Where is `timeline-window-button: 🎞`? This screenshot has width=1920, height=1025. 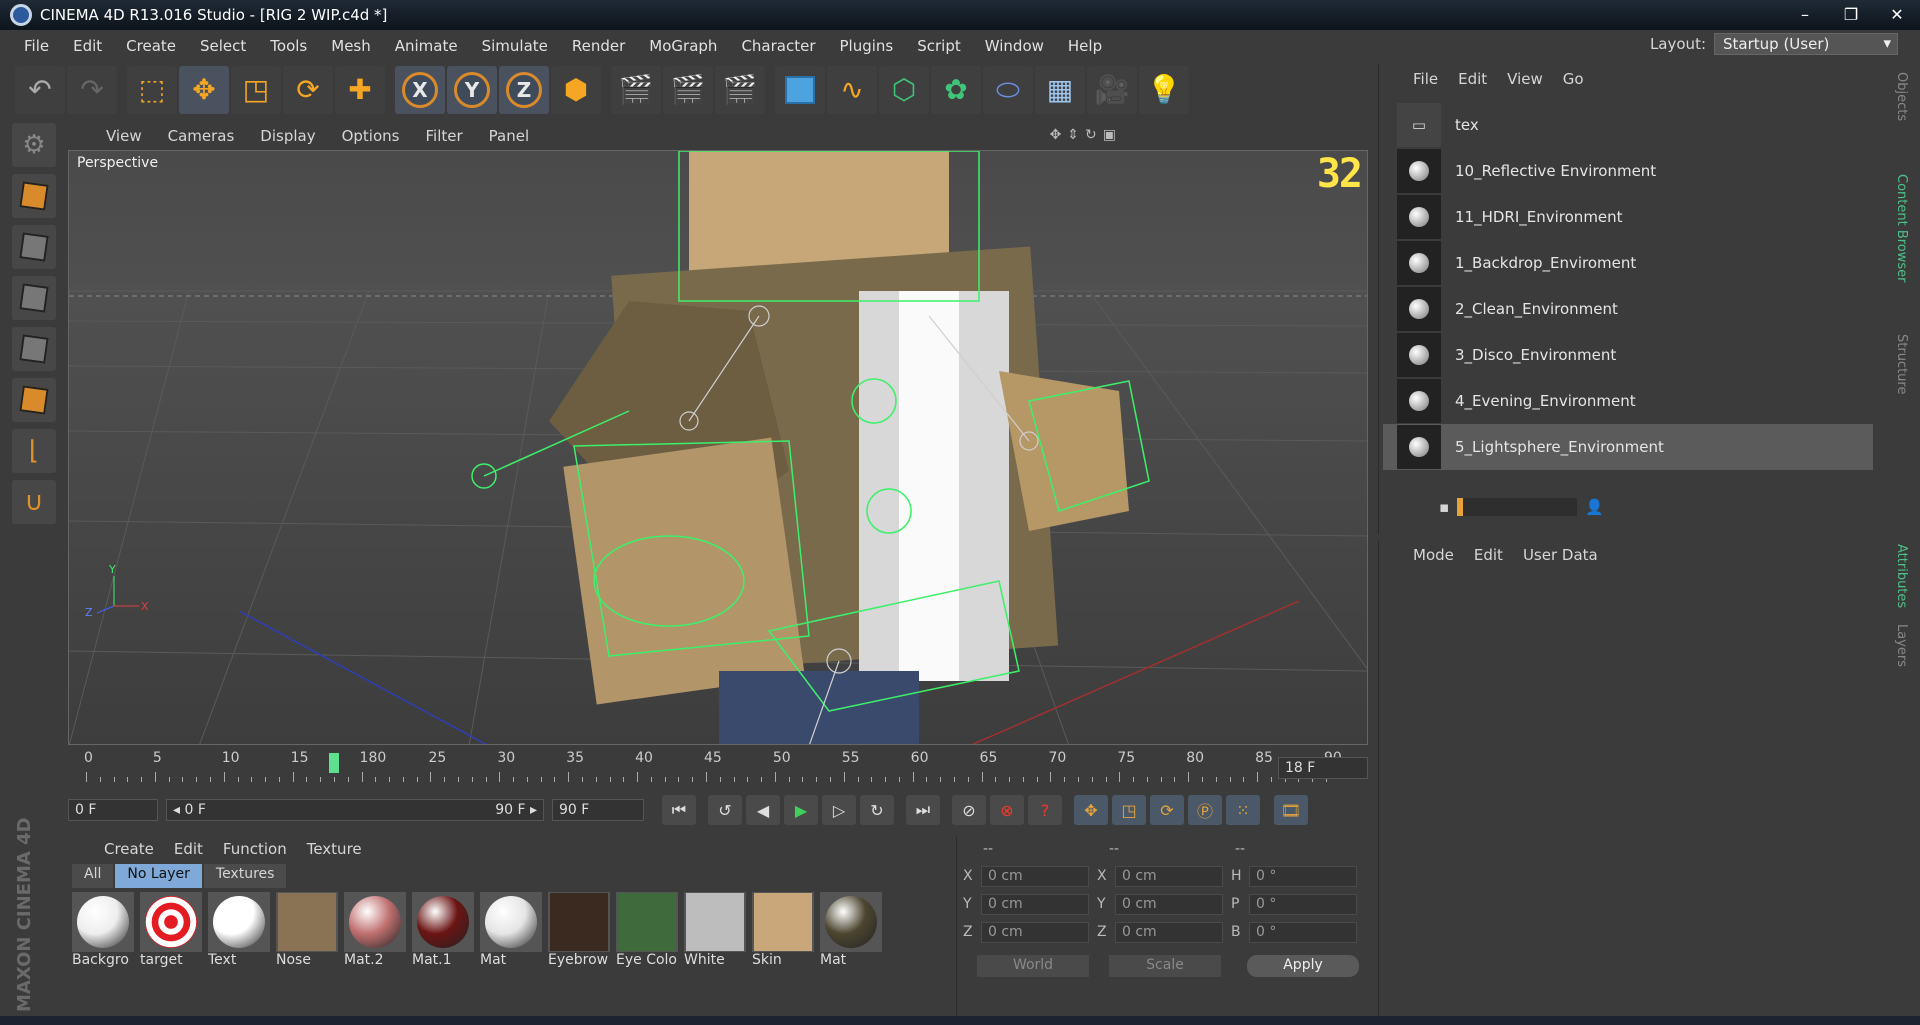
timeline-window-button: 🎞 is located at coordinates (1291, 810).